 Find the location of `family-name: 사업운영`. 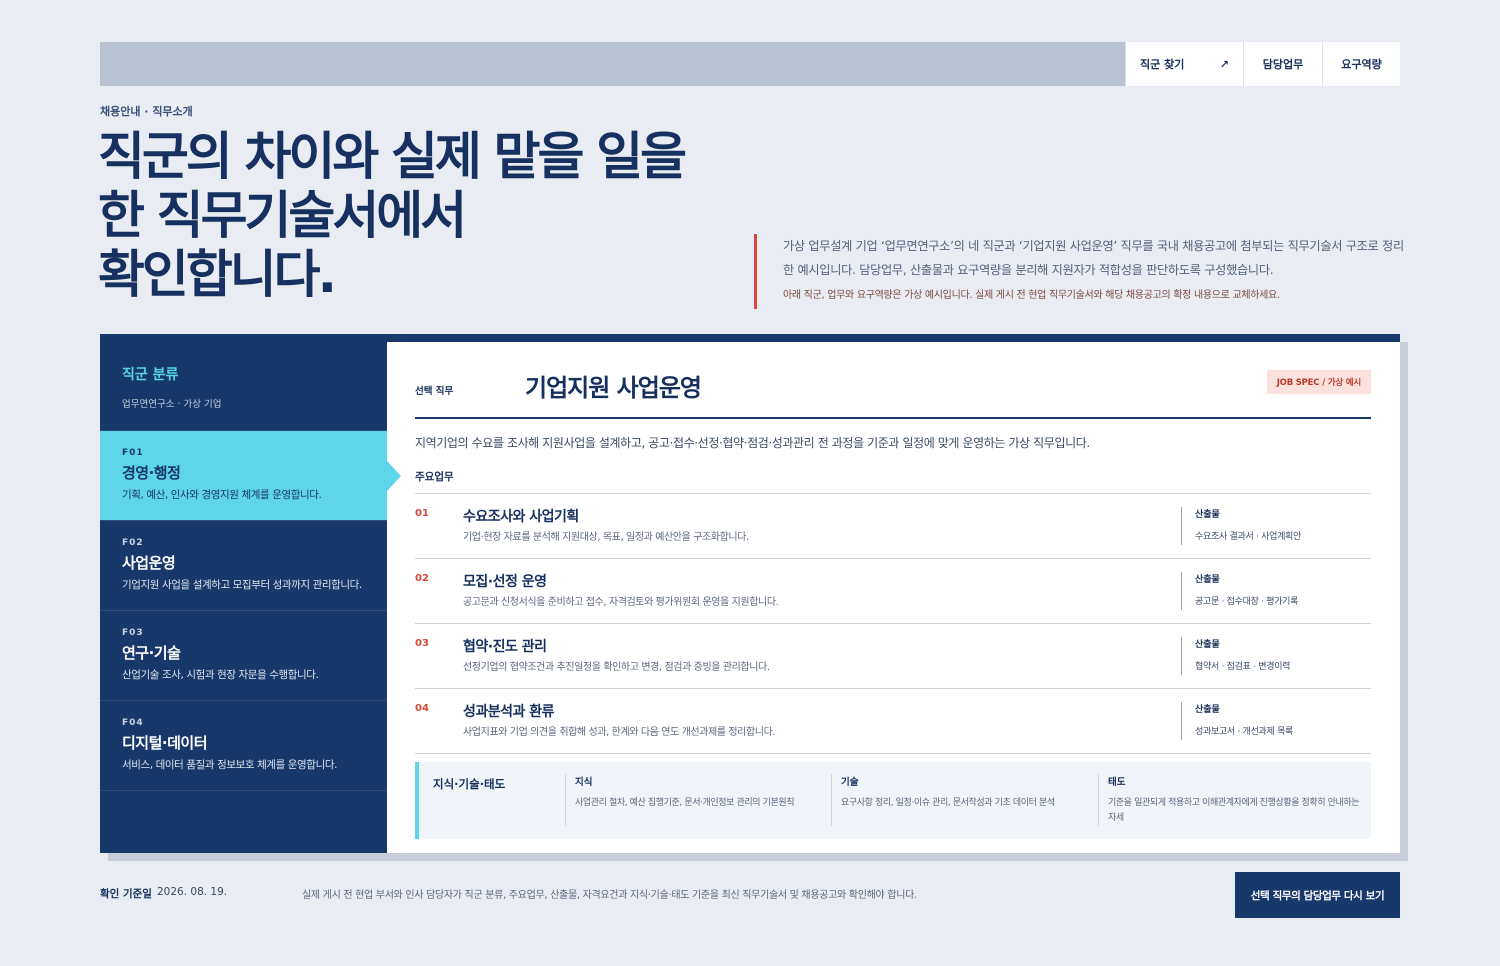

family-name: 사업운영 is located at coordinates (149, 563).